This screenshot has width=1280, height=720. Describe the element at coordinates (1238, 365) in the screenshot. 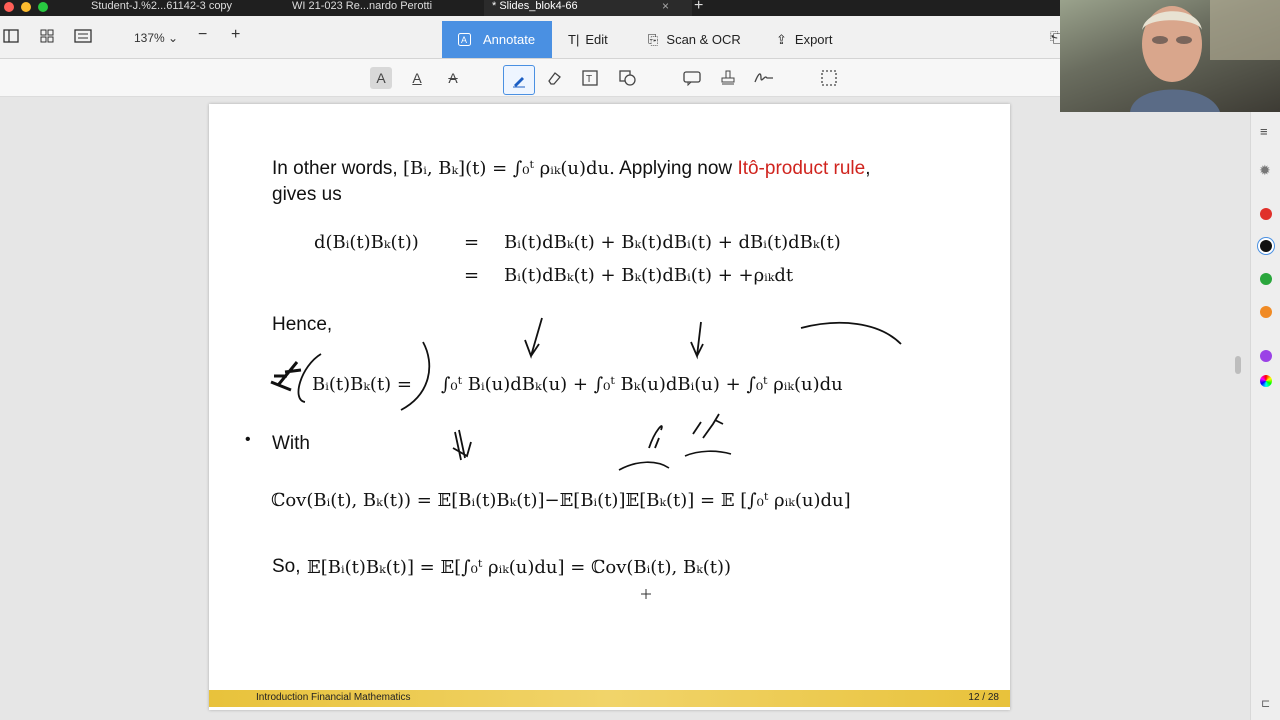

I see `scrollbar-thumb` at that location.